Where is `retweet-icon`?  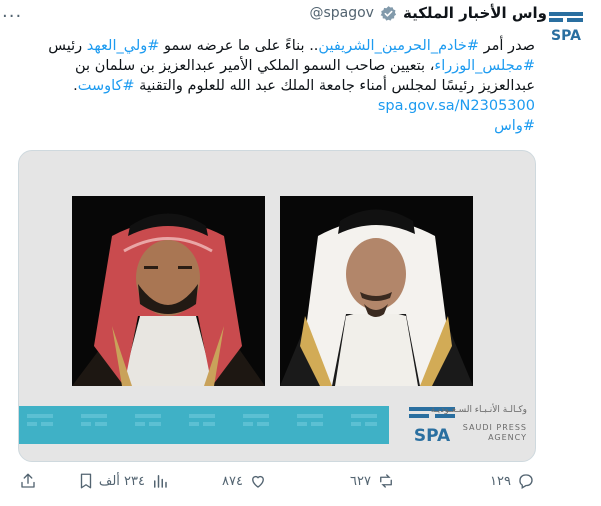 retweet-icon is located at coordinates (386, 481).